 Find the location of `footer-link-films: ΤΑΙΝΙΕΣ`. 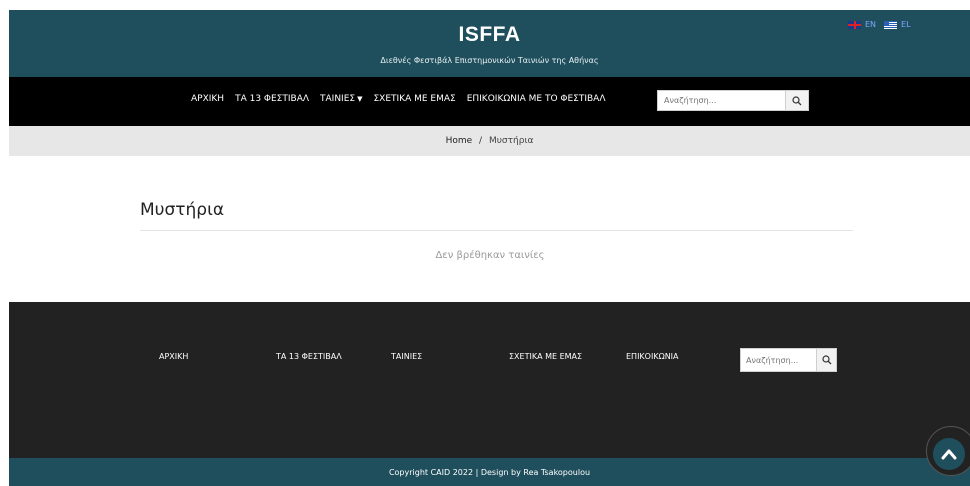

footer-link-films: ΤΑΙΝΙΕΣ is located at coordinates (406, 356).